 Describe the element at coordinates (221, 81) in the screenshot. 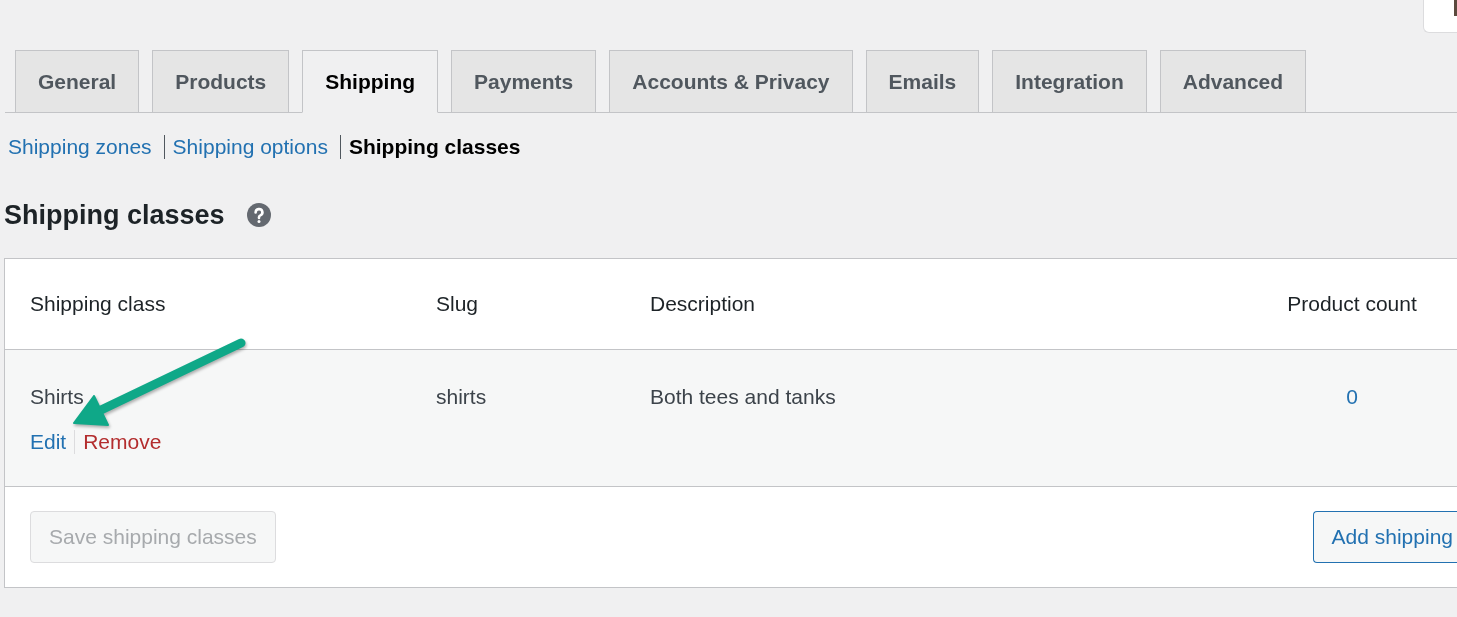

I see `tab: Products` at that location.